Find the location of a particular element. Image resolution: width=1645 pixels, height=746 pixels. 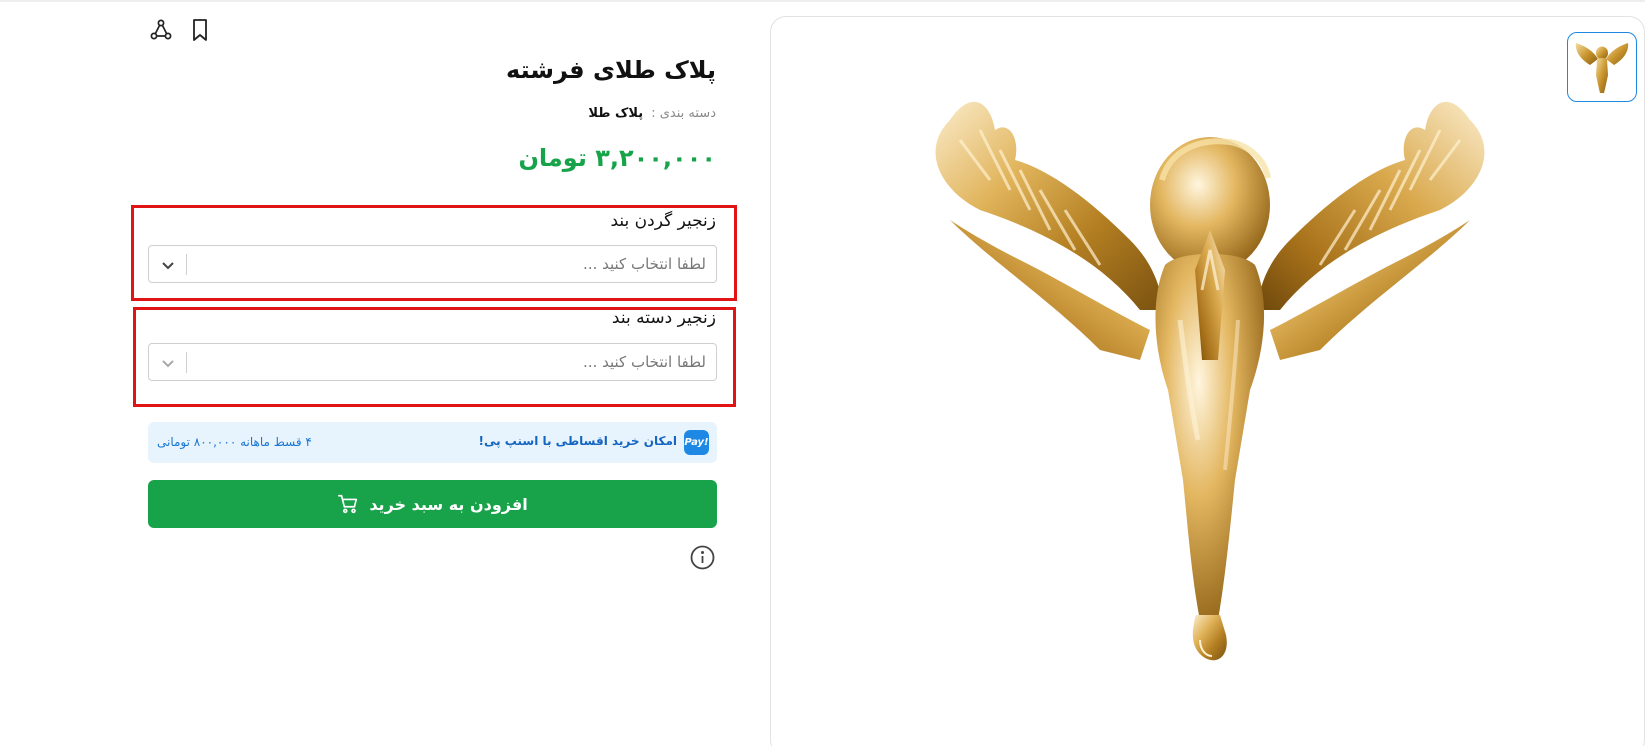

snappay-logo: Pay! is located at coordinates (696, 442).